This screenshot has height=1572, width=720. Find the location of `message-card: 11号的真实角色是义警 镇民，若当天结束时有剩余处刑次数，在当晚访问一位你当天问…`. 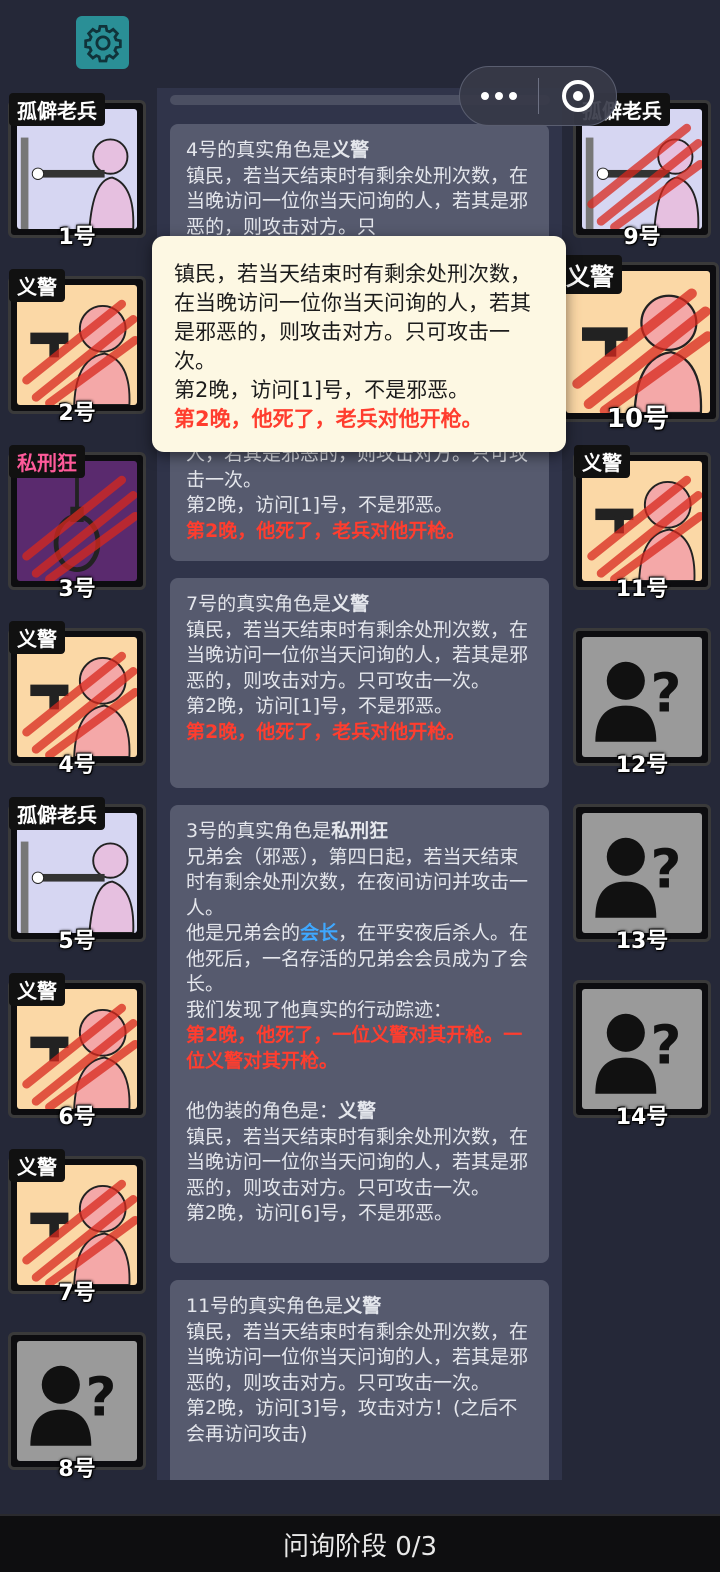

message-card: 11号的真实角色是义警 镇民，若当天结束时有剩余处刑次数，在当晚访问一位你当天问… is located at coordinates (359, 1380).